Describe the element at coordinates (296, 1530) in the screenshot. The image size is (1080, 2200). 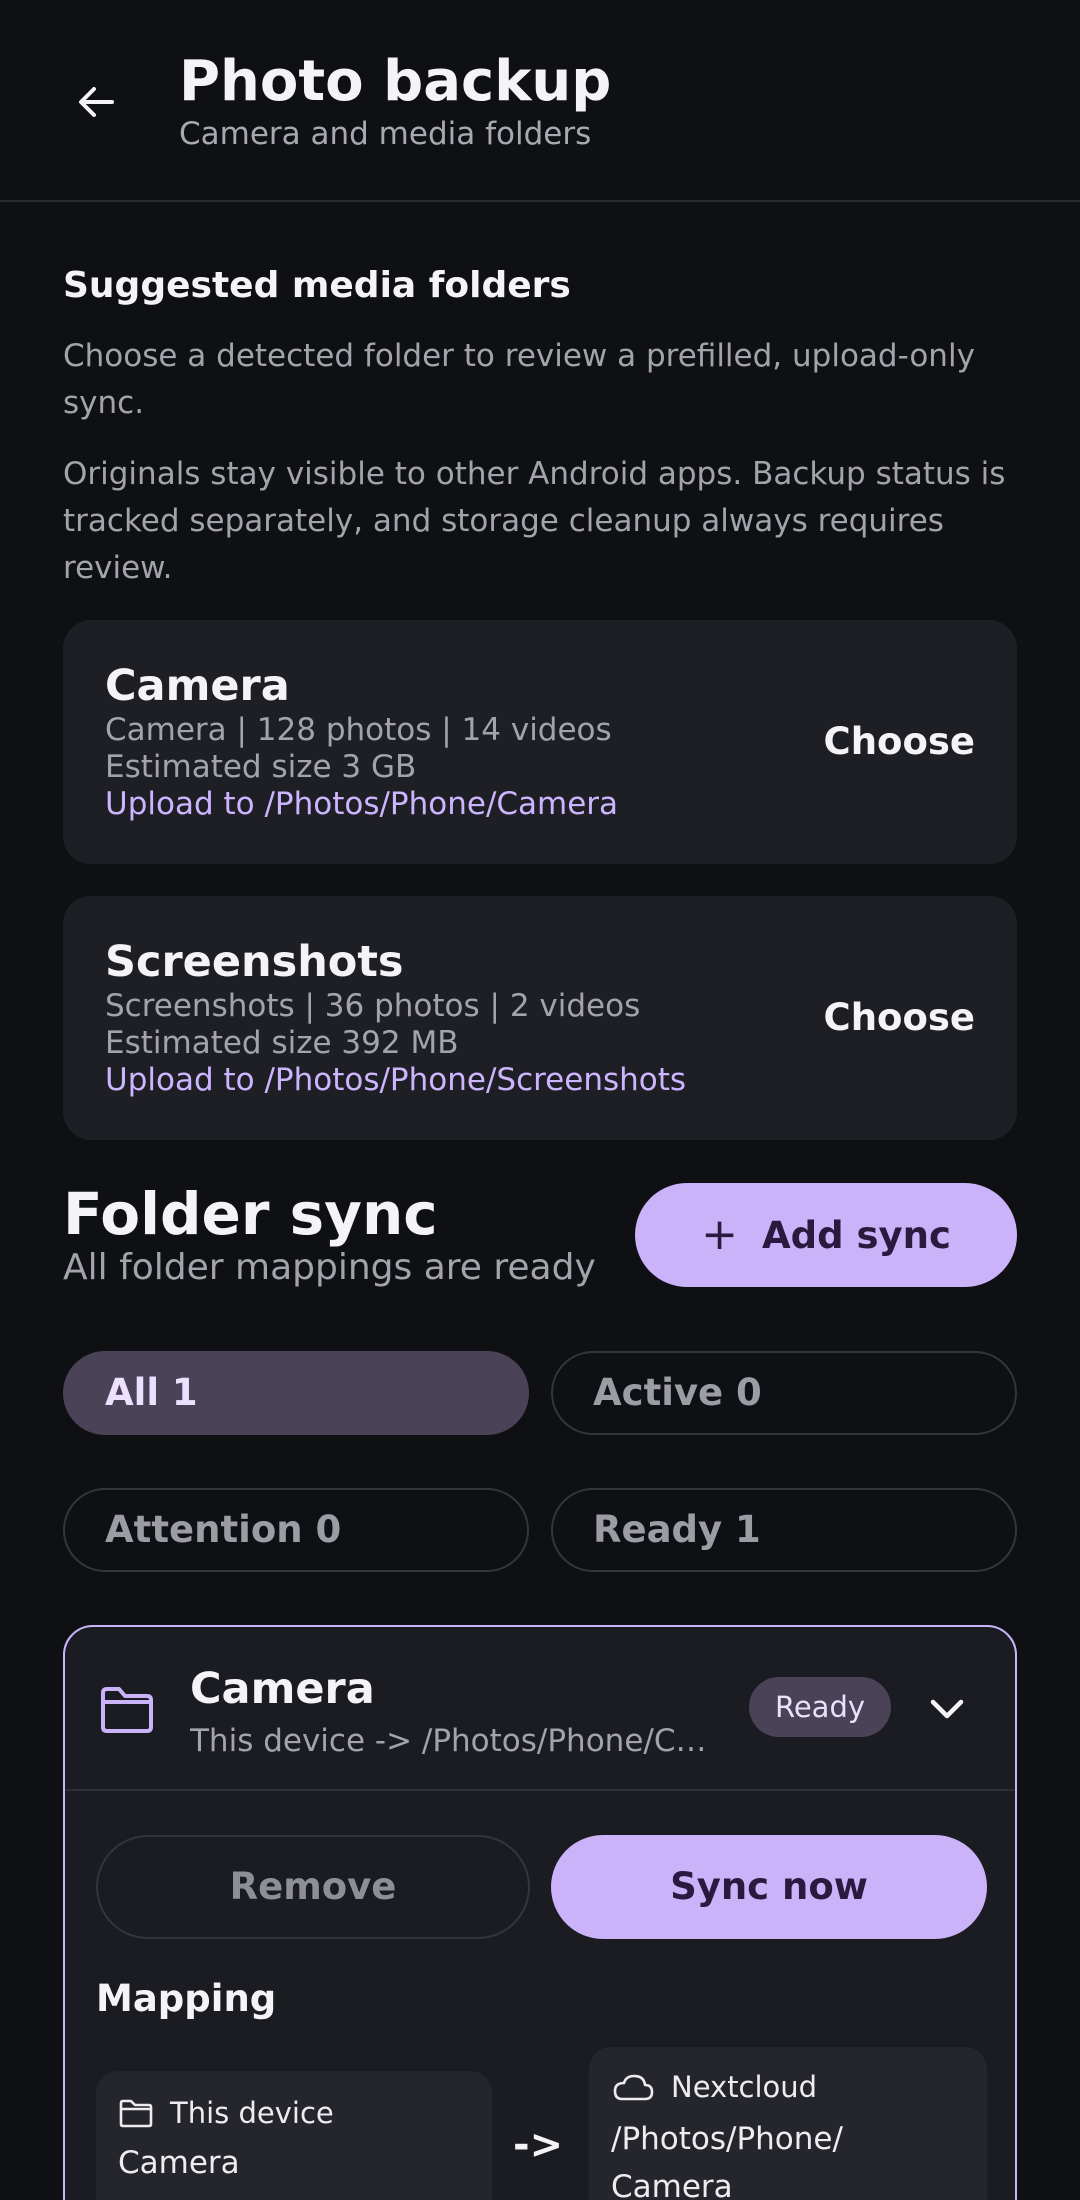
I see `filter-chip-attention: Attention 0` at that location.